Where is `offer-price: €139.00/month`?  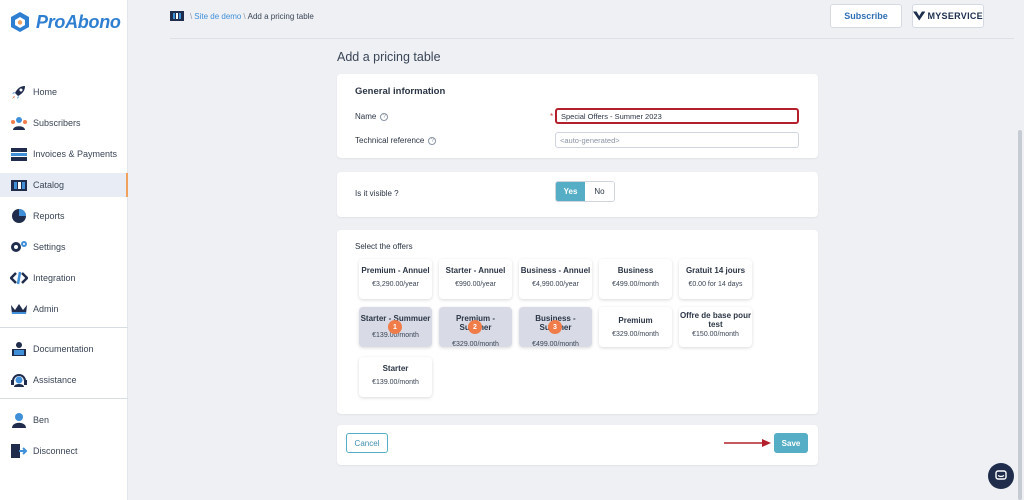
offer-price: €139.00/month is located at coordinates (395, 382).